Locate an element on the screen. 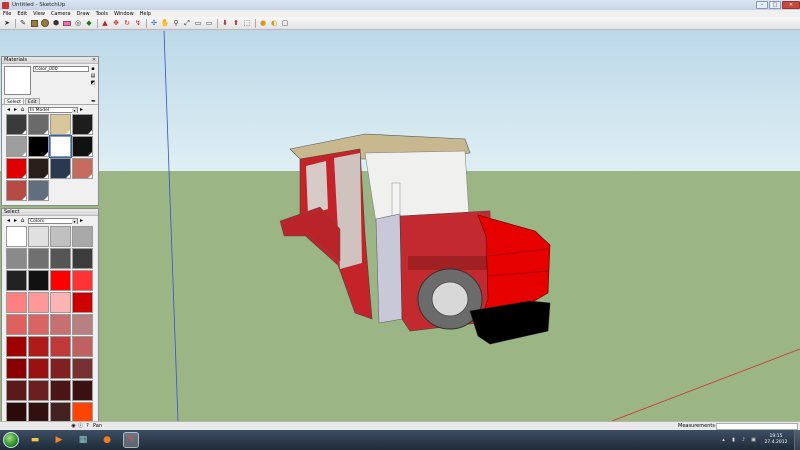 Image resolution: width=800 pixels, height=450 pixels. menu-camera: Camera is located at coordinates (61, 14).